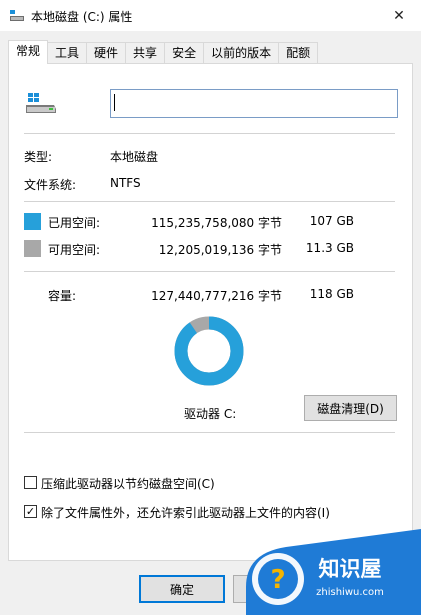 The image size is (421, 615). Describe the element at coordinates (185, 513) in the screenshot. I see `index-label: 除了文件属性外，还允许索引此驱动器上文件的内容(I)` at that location.